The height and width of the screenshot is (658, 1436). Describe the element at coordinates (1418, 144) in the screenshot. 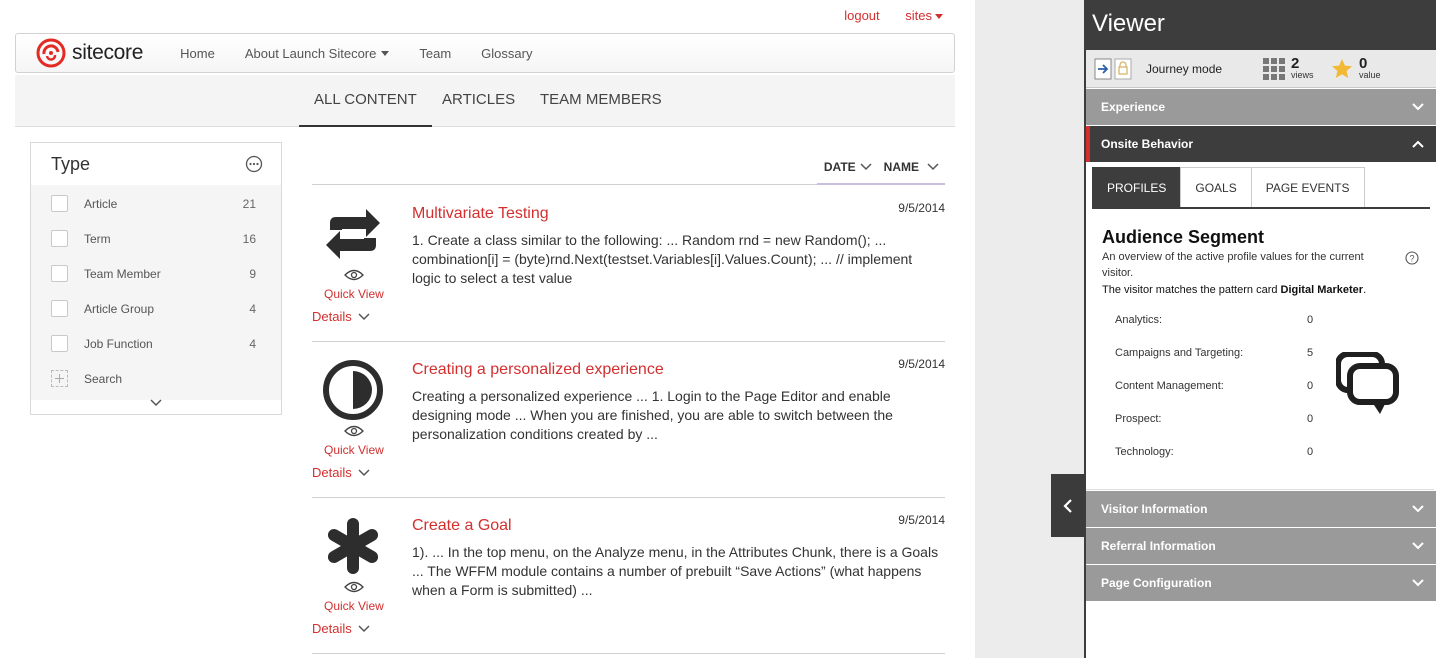

I see `chevron-up-icon` at that location.